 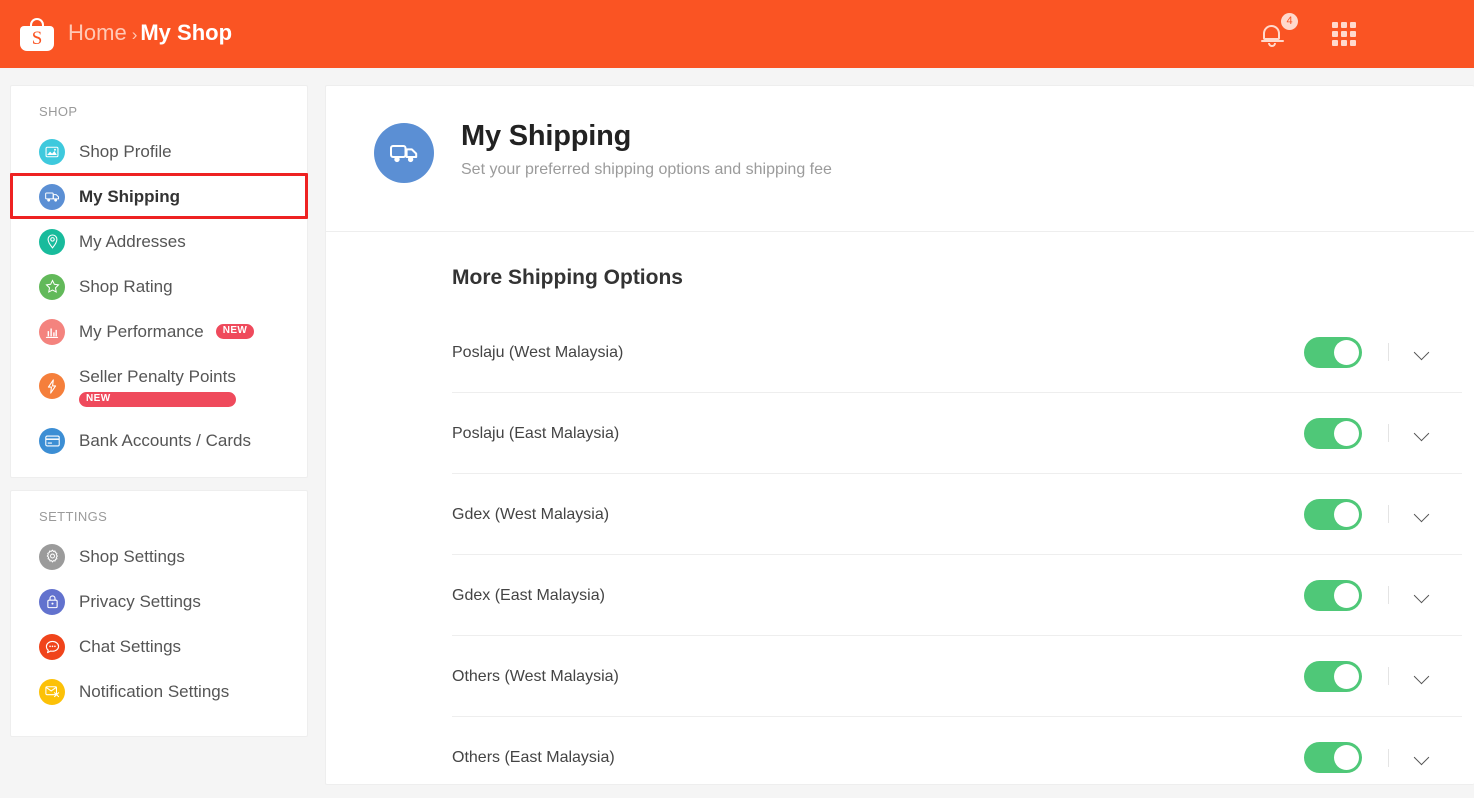 I want to click on shipping-option-label: Others (West Malaysia), so click(x=535, y=676).